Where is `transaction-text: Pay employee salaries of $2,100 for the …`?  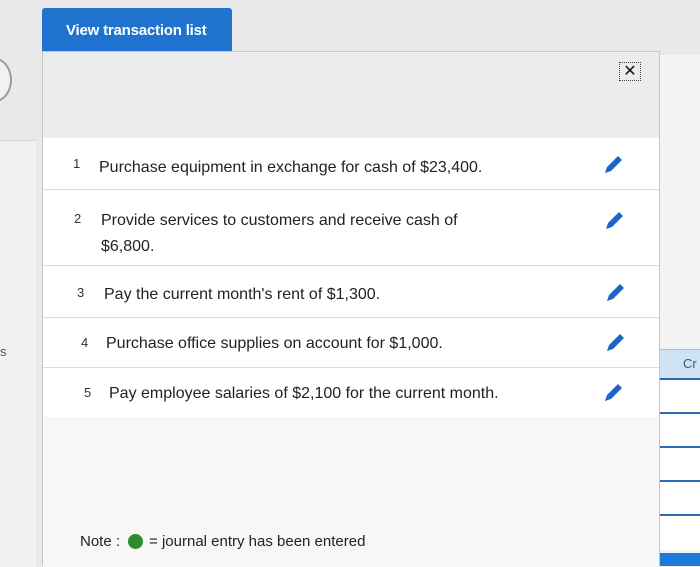 transaction-text: Pay employee salaries of $2,100 for the … is located at coordinates (304, 393).